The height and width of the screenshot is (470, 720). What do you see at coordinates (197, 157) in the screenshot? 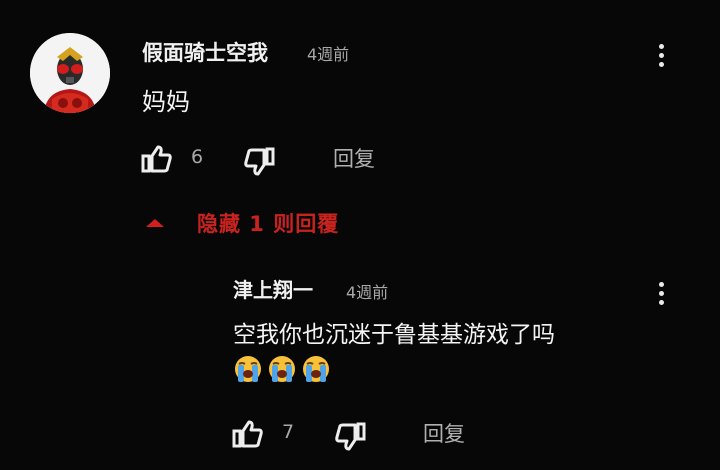
I see `like-count: 6` at bounding box center [197, 157].